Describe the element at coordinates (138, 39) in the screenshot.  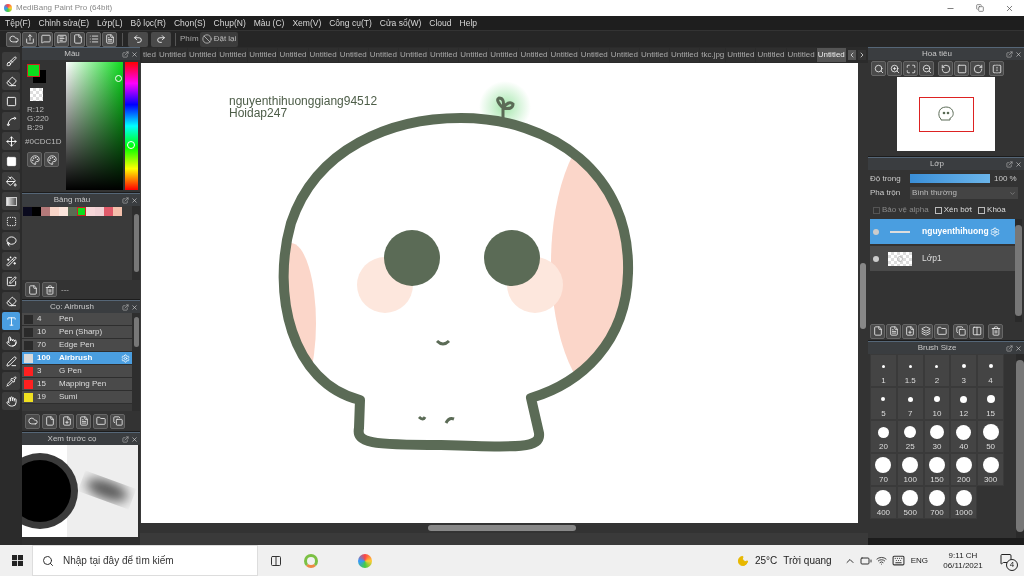
I see `undo-button` at that location.